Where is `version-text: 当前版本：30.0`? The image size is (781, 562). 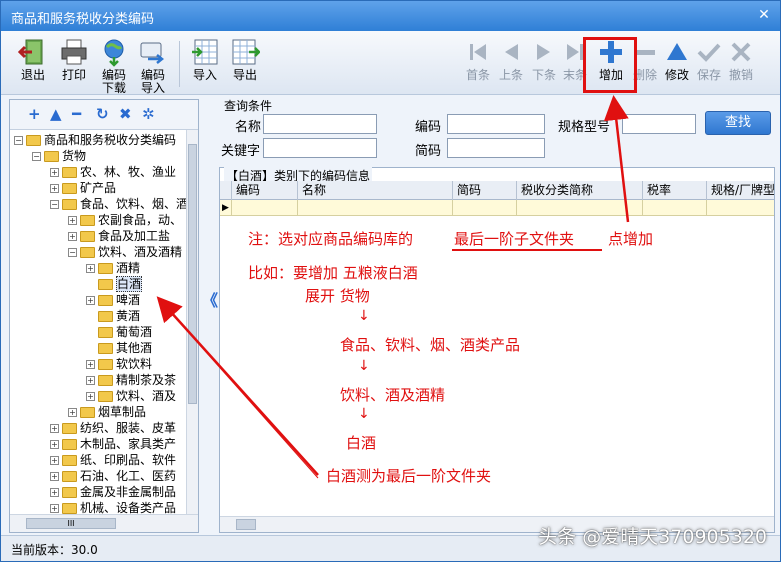
version-text: 当前版本：30.0 is located at coordinates (54, 550).